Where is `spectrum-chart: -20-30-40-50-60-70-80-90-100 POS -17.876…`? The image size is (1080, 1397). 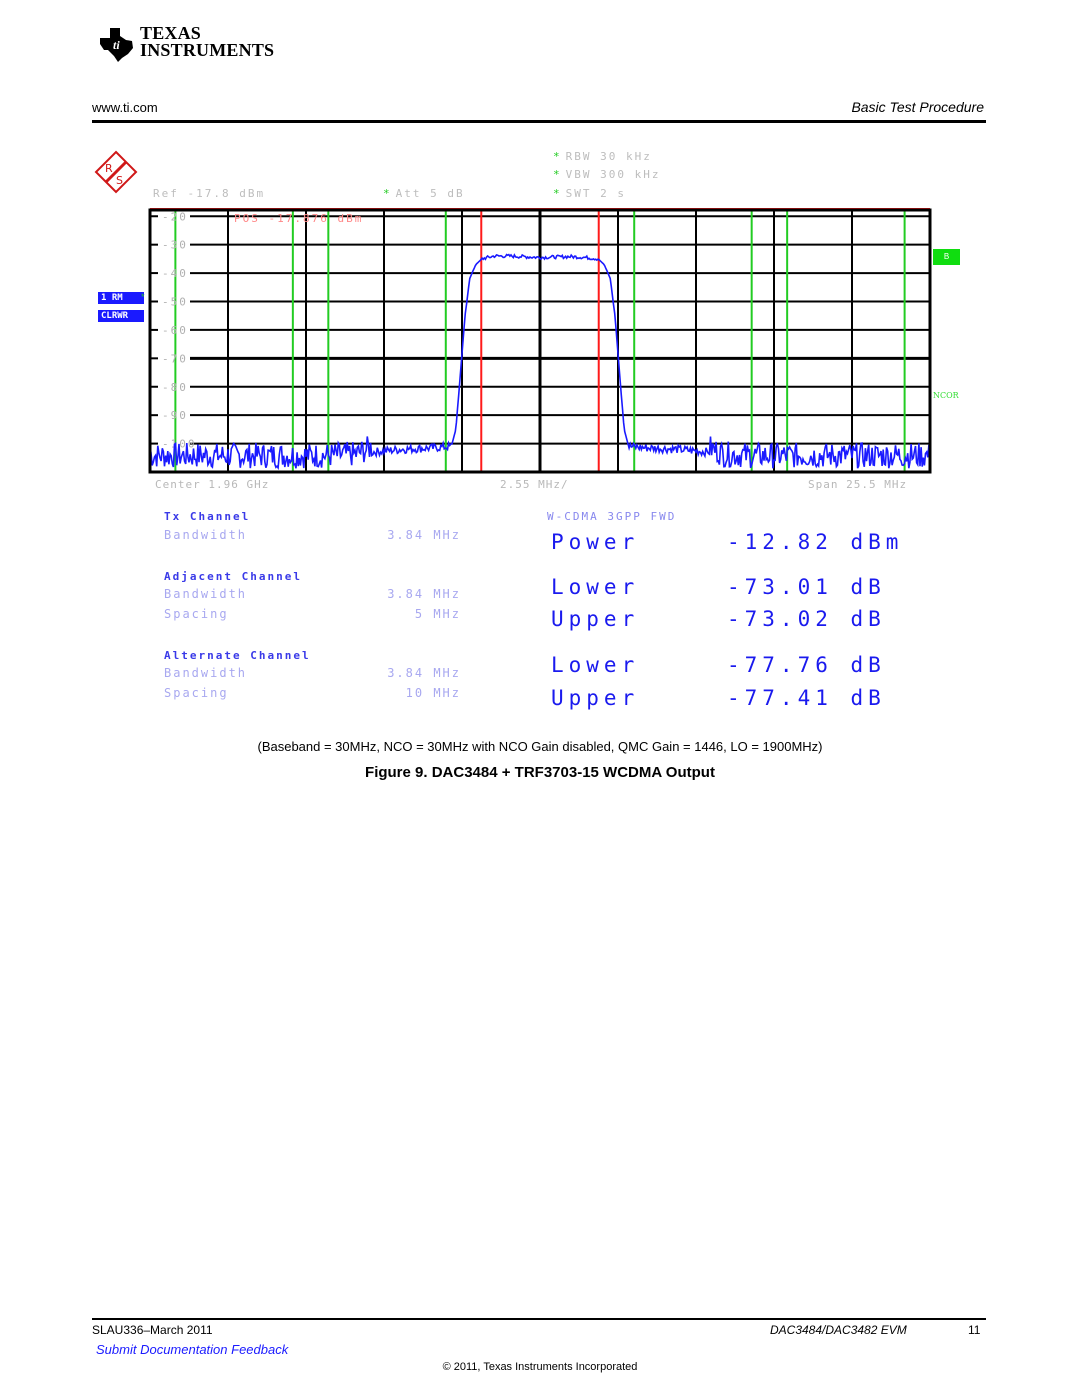
spectrum-chart: -20-30-40-50-60-70-80-90-100 POS -17.876… is located at coordinates (540, 341).